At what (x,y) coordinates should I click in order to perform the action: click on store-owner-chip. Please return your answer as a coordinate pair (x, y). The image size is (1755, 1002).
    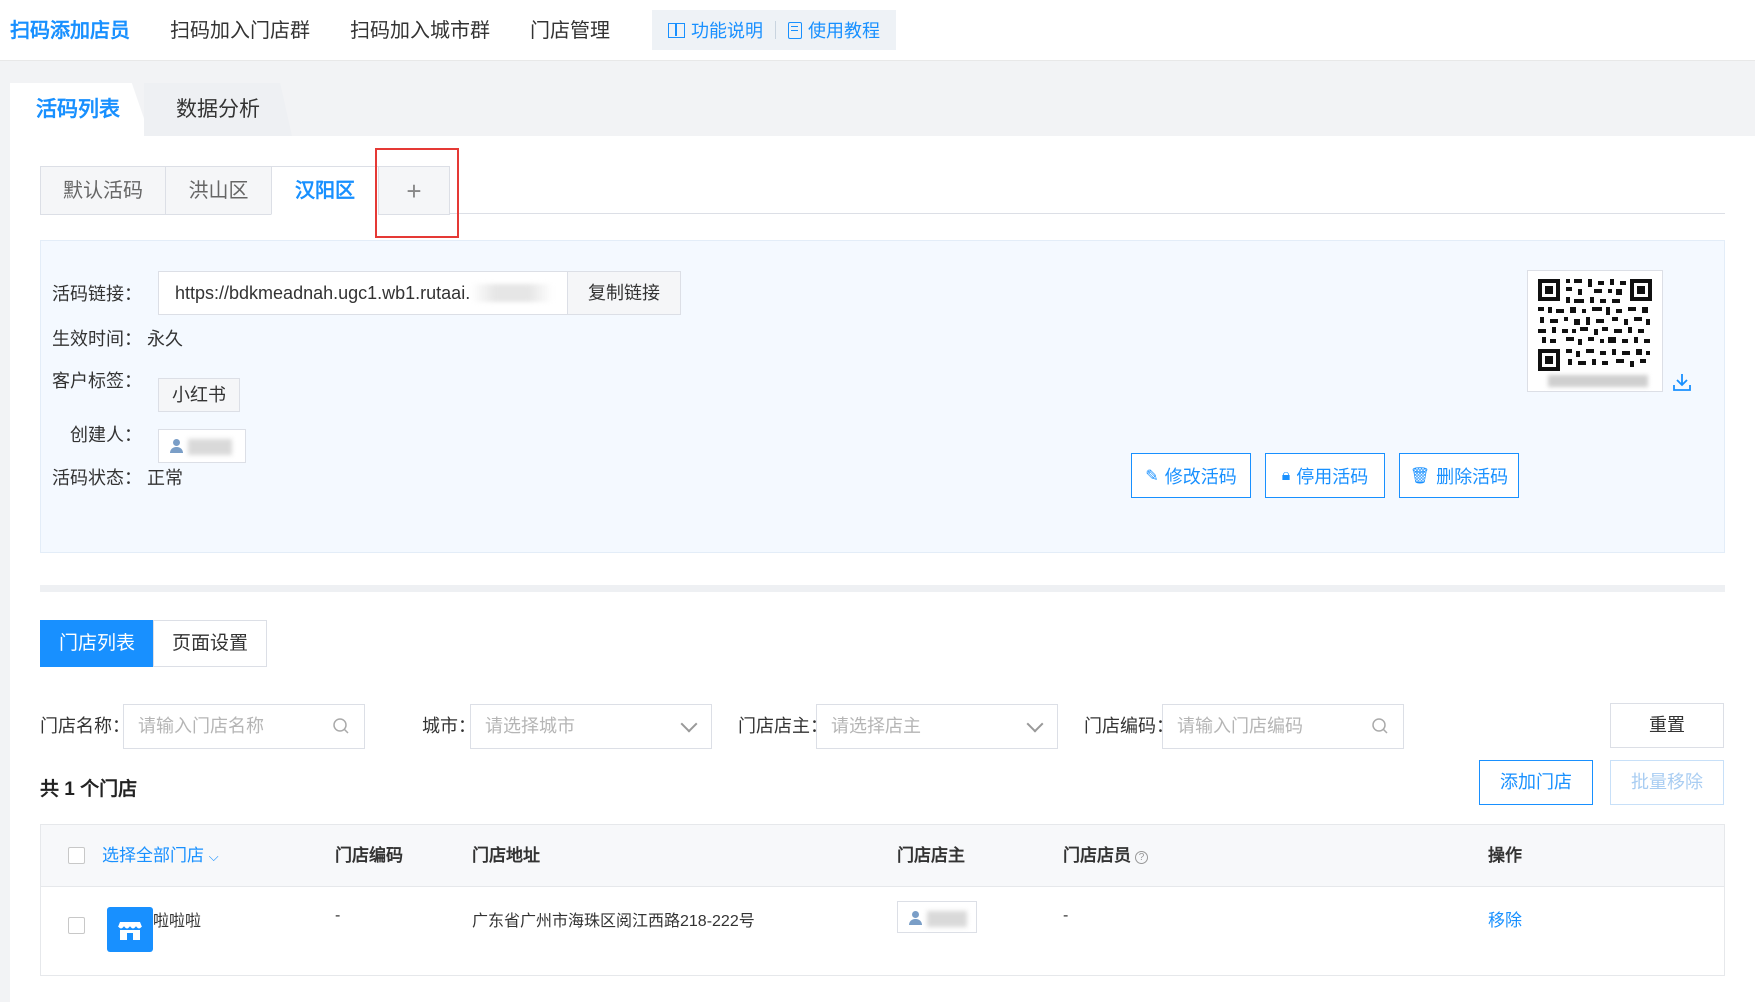
    Looking at the image, I should click on (937, 917).